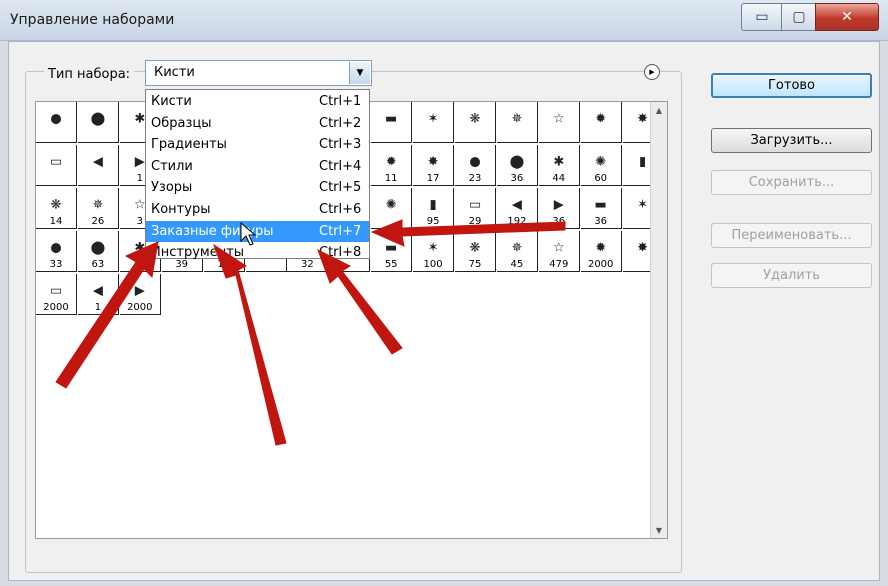  What do you see at coordinates (517, 119) in the screenshot?
I see `brush-tip-icon: ✵` at bounding box center [517, 119].